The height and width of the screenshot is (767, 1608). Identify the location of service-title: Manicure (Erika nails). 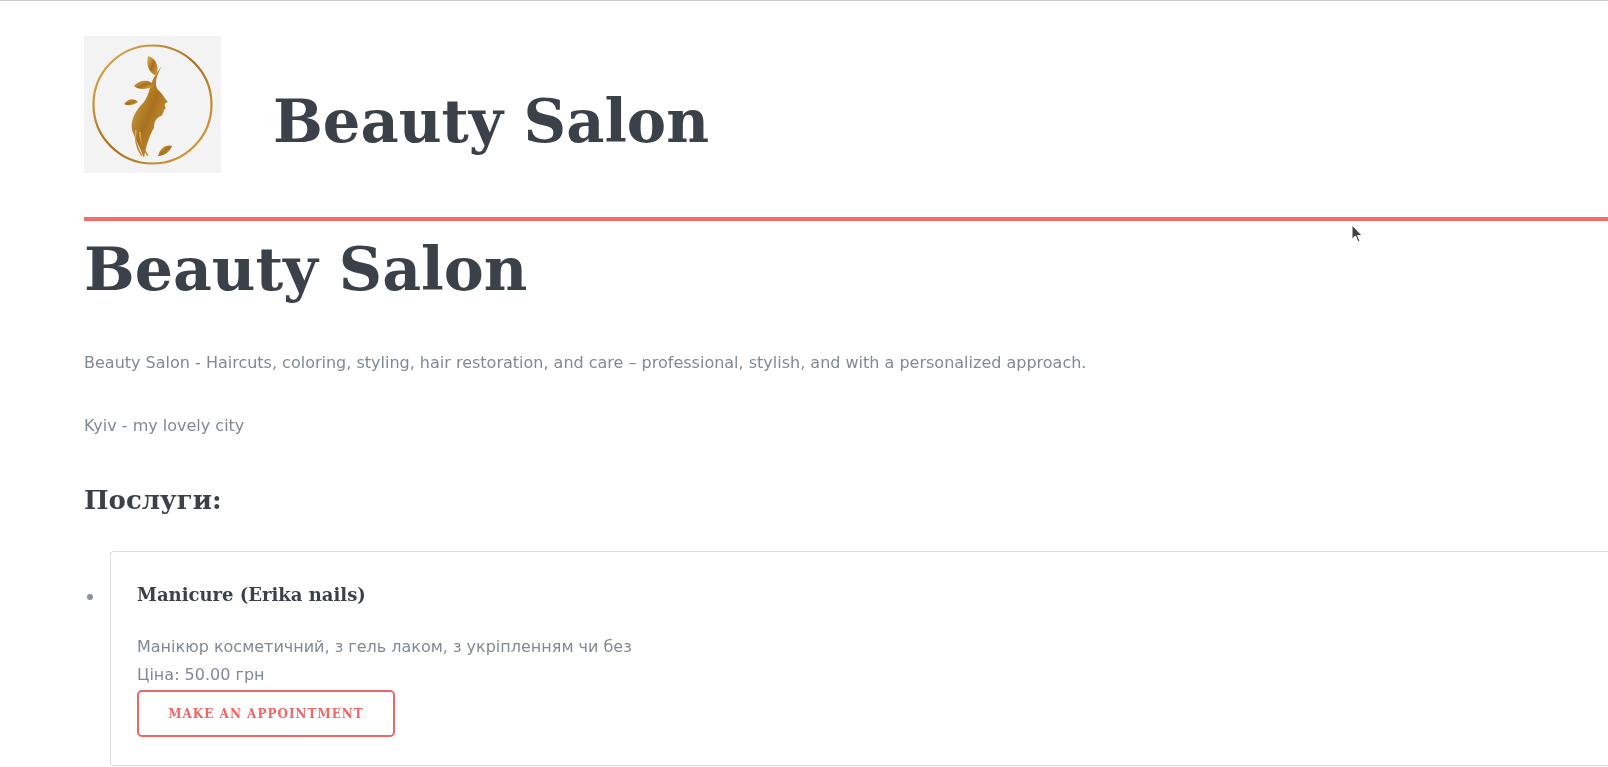
(251, 595).